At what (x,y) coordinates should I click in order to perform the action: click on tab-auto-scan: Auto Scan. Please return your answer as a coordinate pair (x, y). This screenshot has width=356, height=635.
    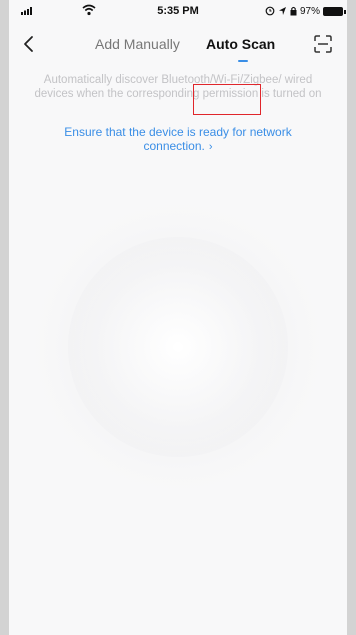
    Looking at the image, I should click on (240, 44).